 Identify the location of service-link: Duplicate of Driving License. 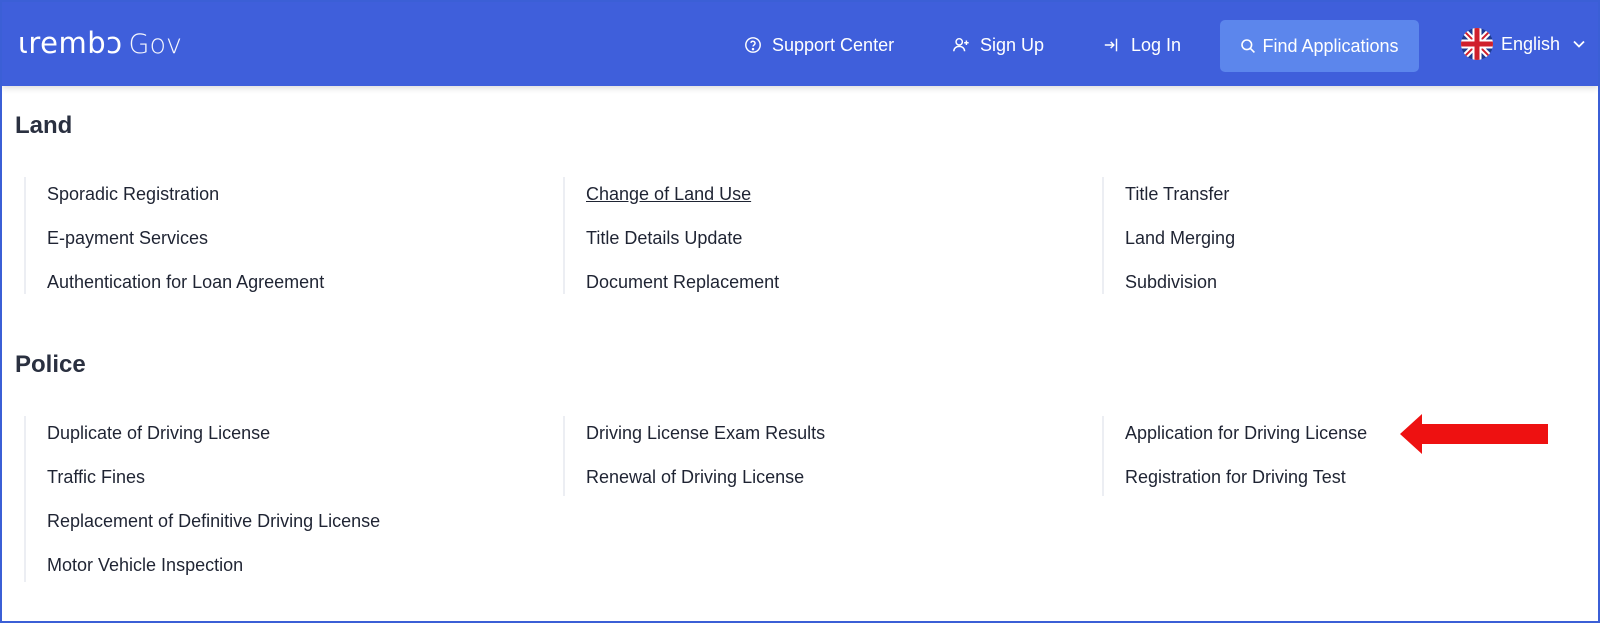
(213, 438).